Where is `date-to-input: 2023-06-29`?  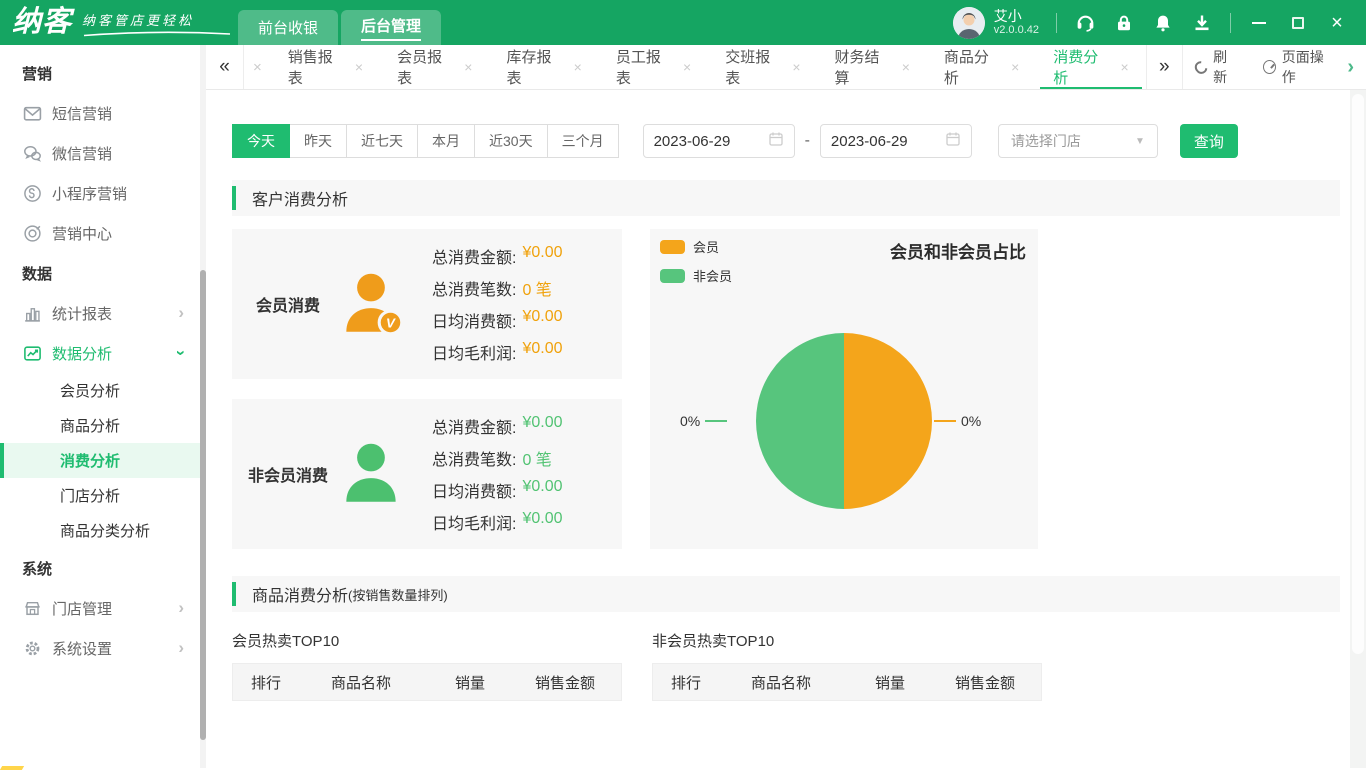
date-to-input: 2023-06-29 is located at coordinates (896, 141).